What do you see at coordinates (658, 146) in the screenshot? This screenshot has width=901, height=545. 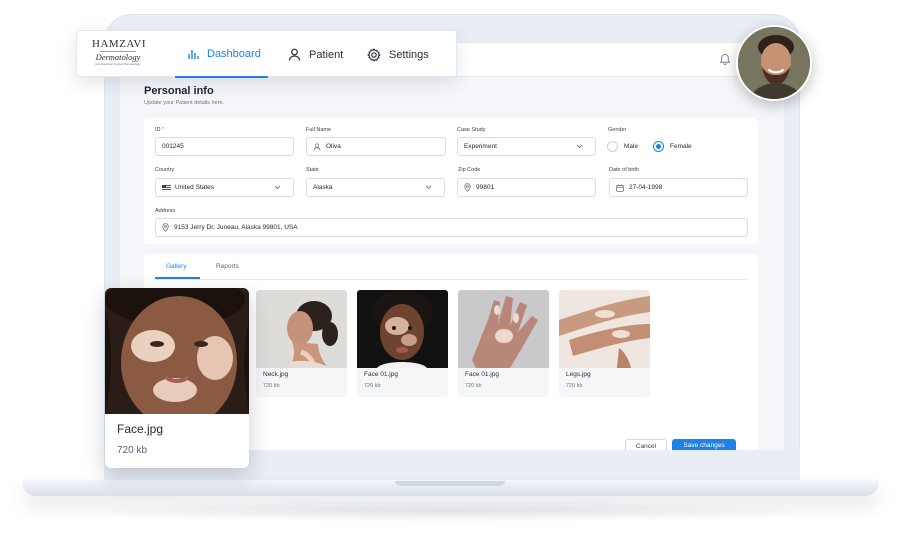 I see `radio-selected-icon` at bounding box center [658, 146].